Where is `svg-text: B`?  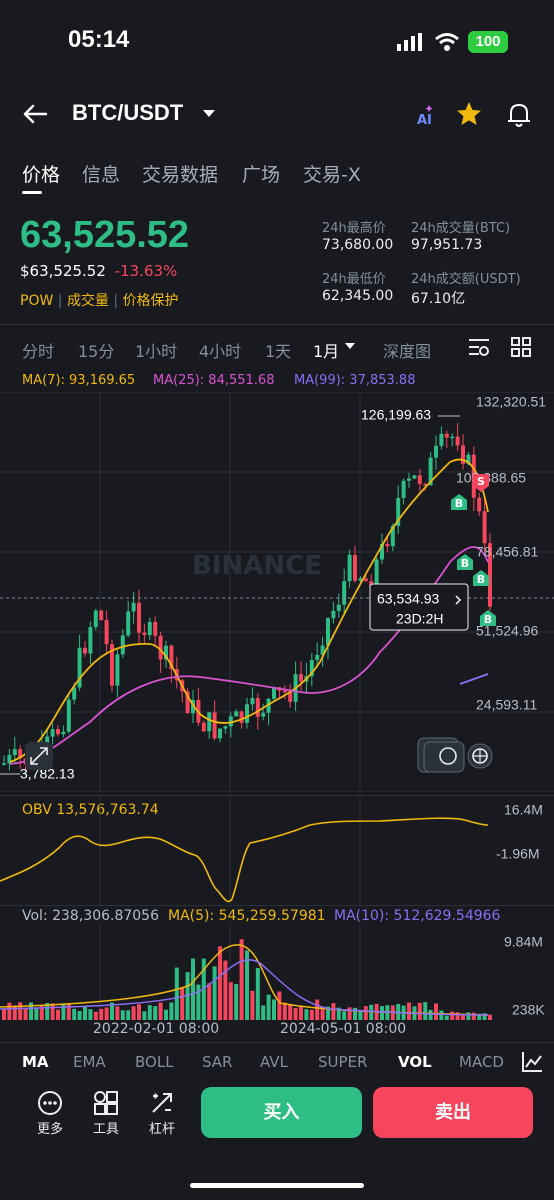 svg-text: B is located at coordinates (465, 563).